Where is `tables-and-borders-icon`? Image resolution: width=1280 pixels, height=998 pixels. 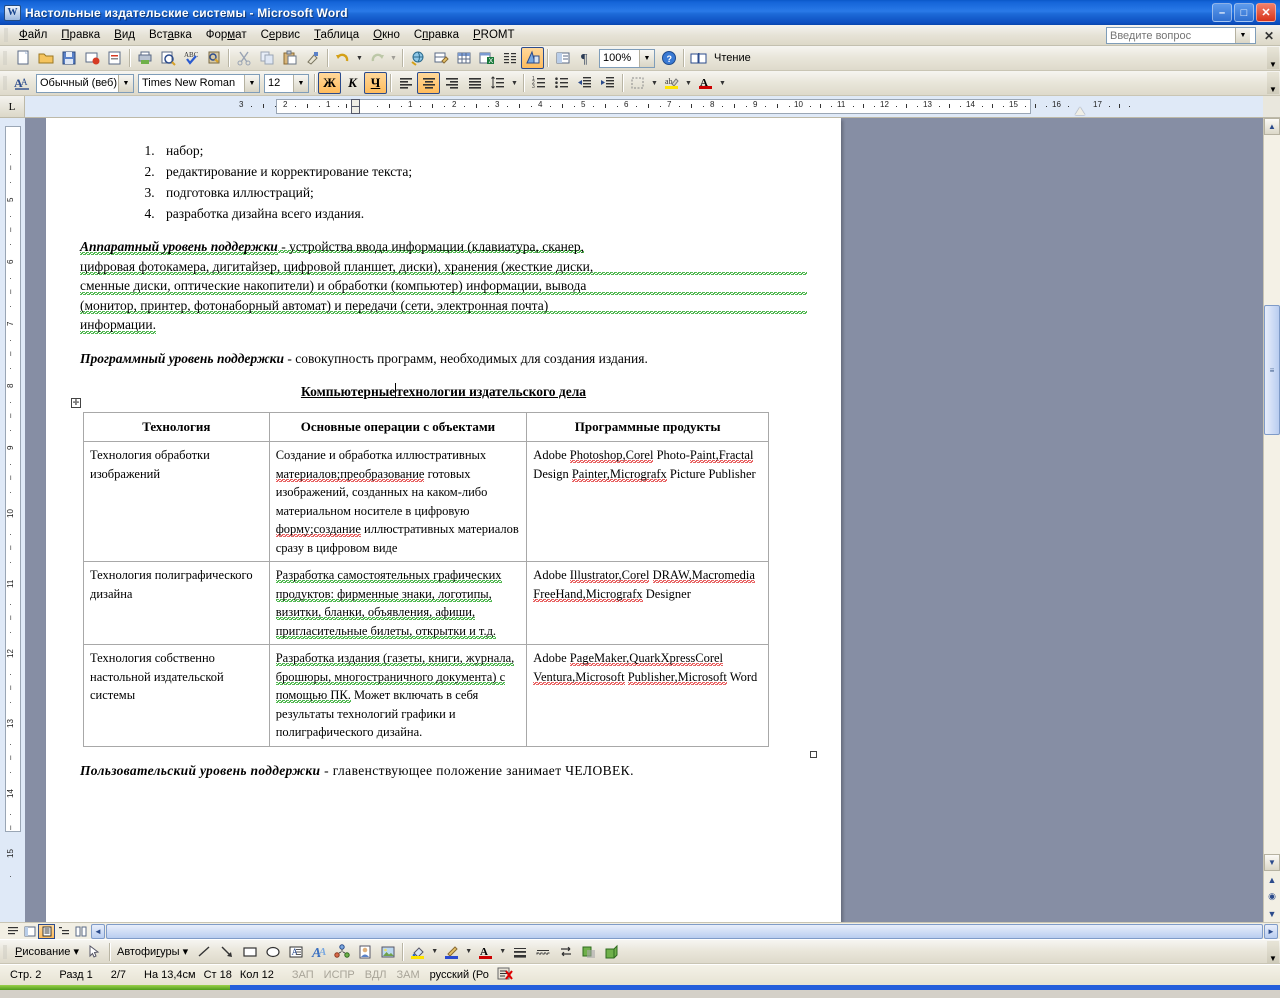 tables-and-borders-icon is located at coordinates (440, 58).